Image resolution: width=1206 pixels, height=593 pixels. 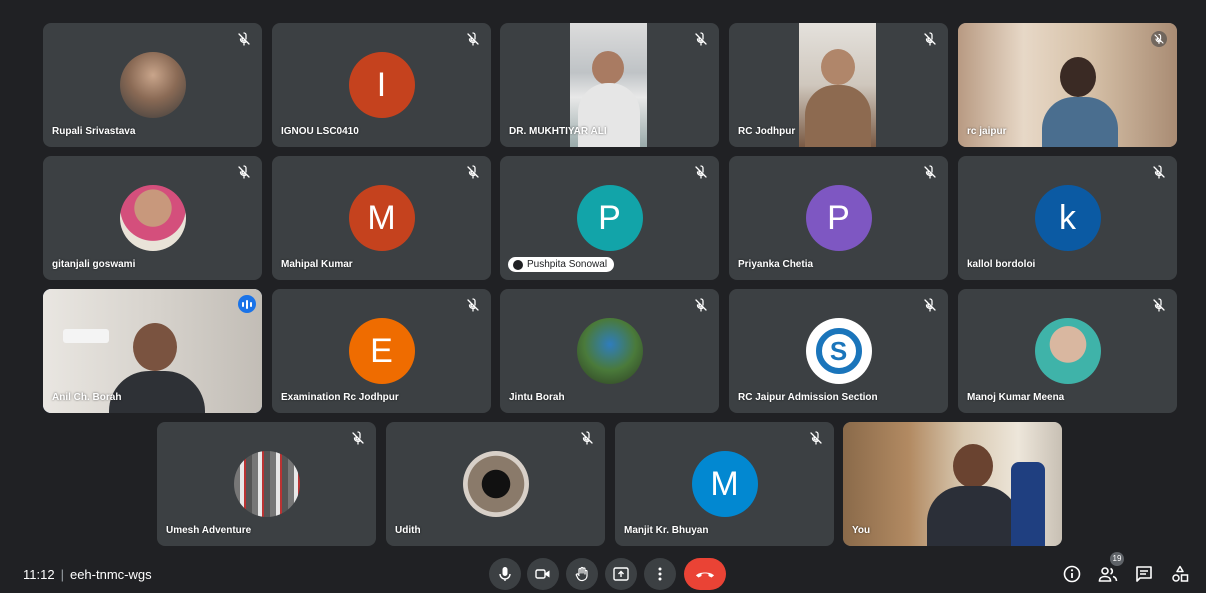 I want to click on avatar: I, so click(x=381, y=85).